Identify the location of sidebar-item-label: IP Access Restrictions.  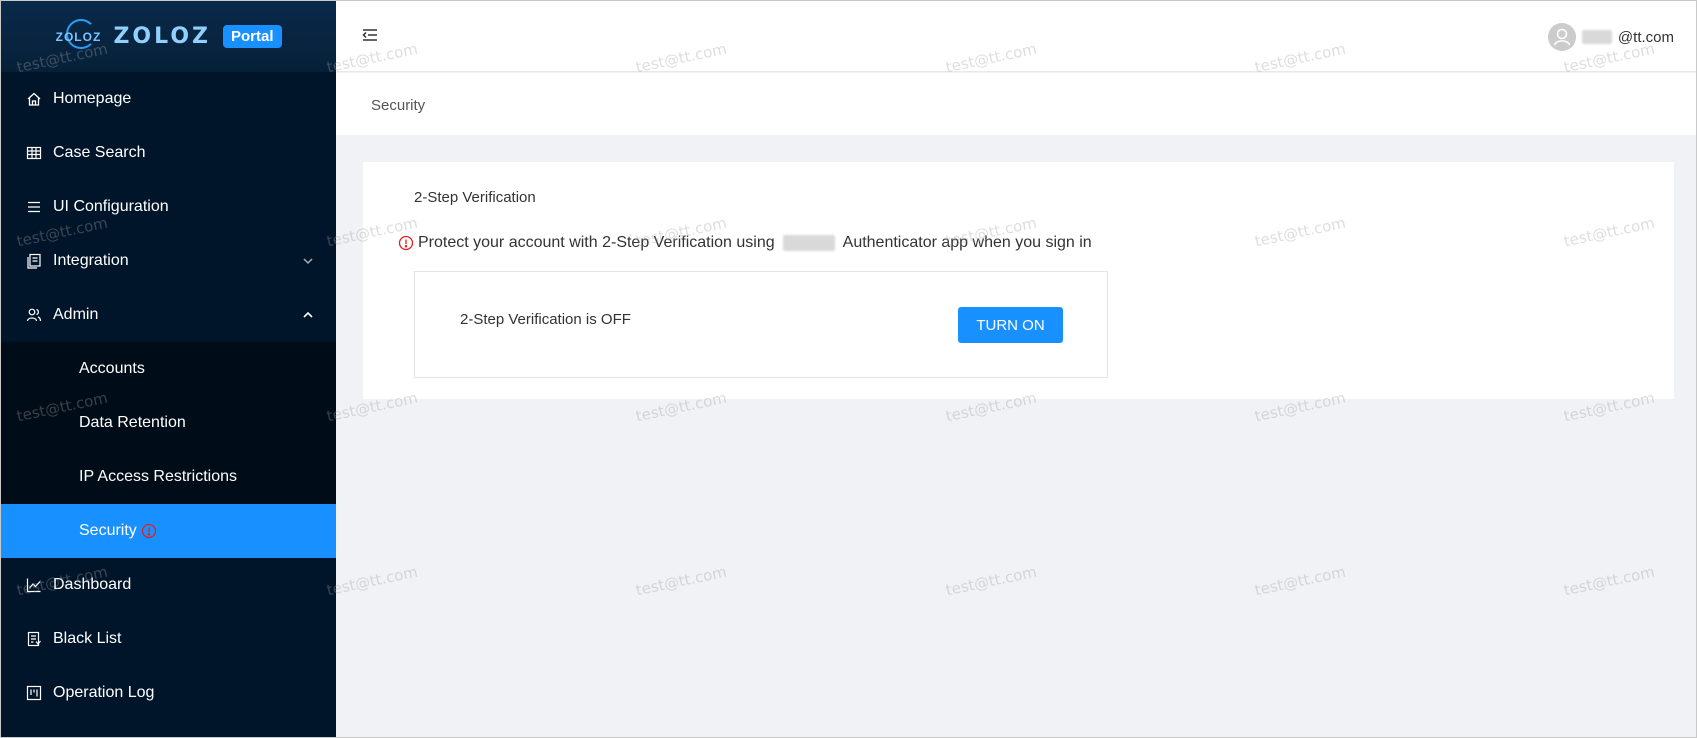
(158, 476).